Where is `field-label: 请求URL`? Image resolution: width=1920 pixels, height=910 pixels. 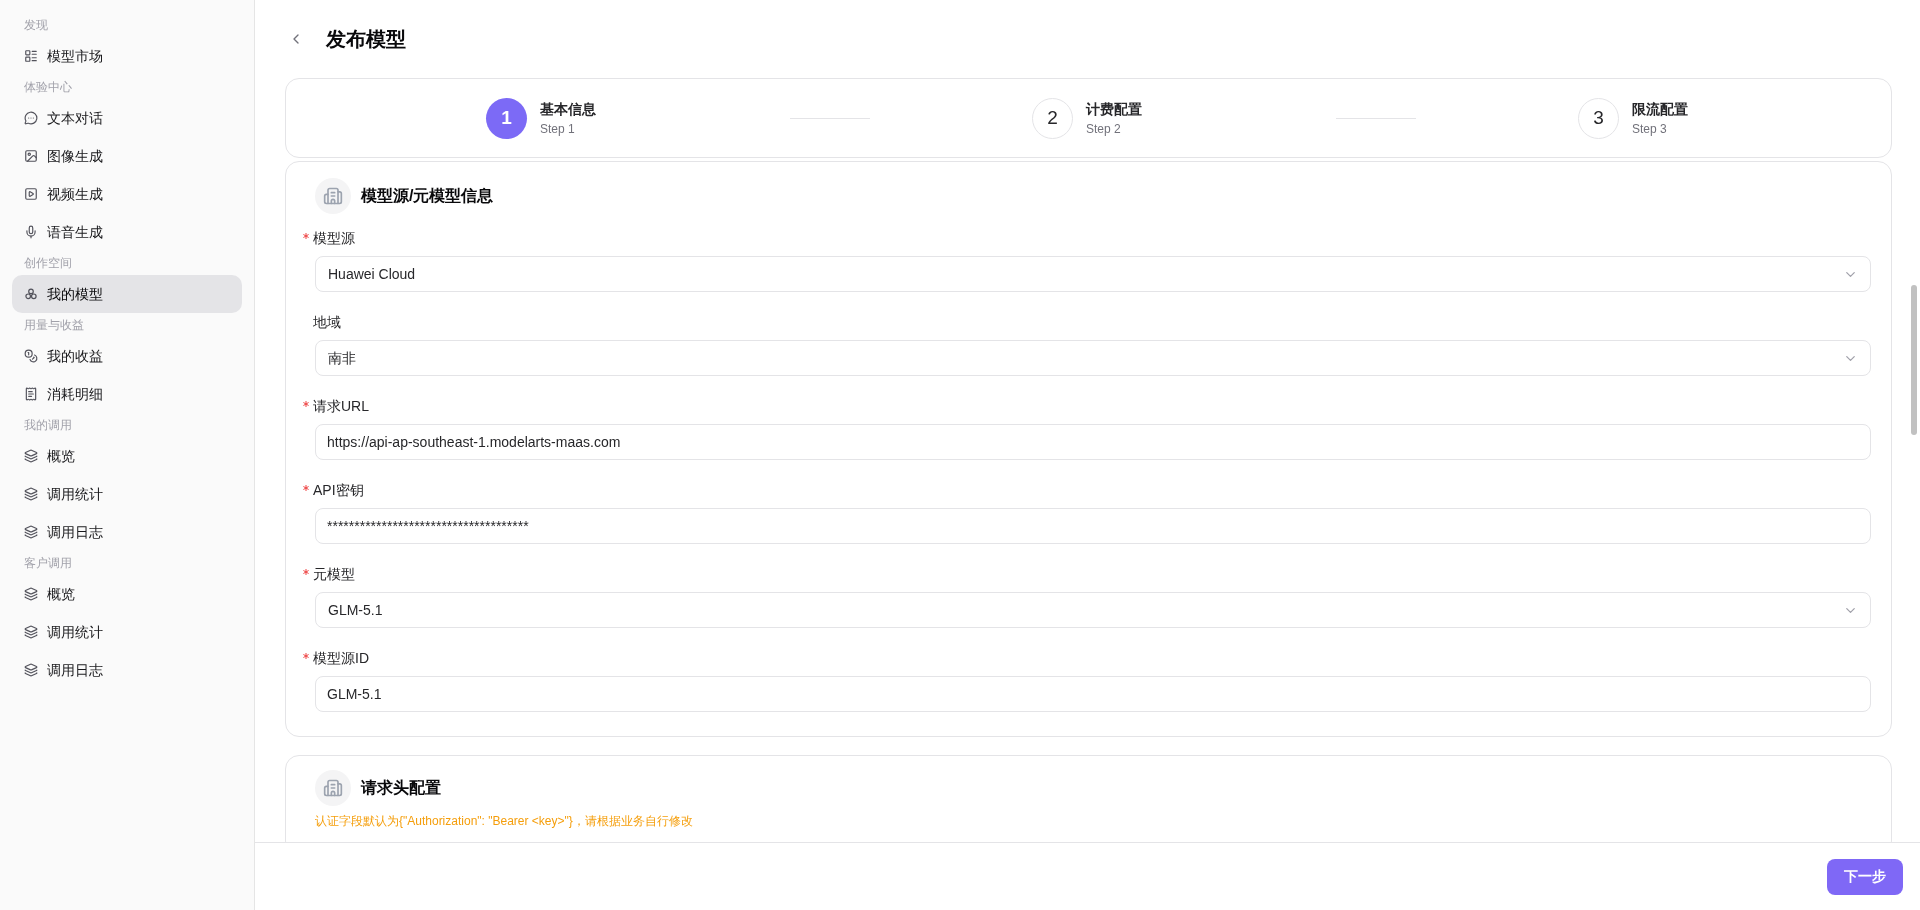 field-label: 请求URL is located at coordinates (341, 406).